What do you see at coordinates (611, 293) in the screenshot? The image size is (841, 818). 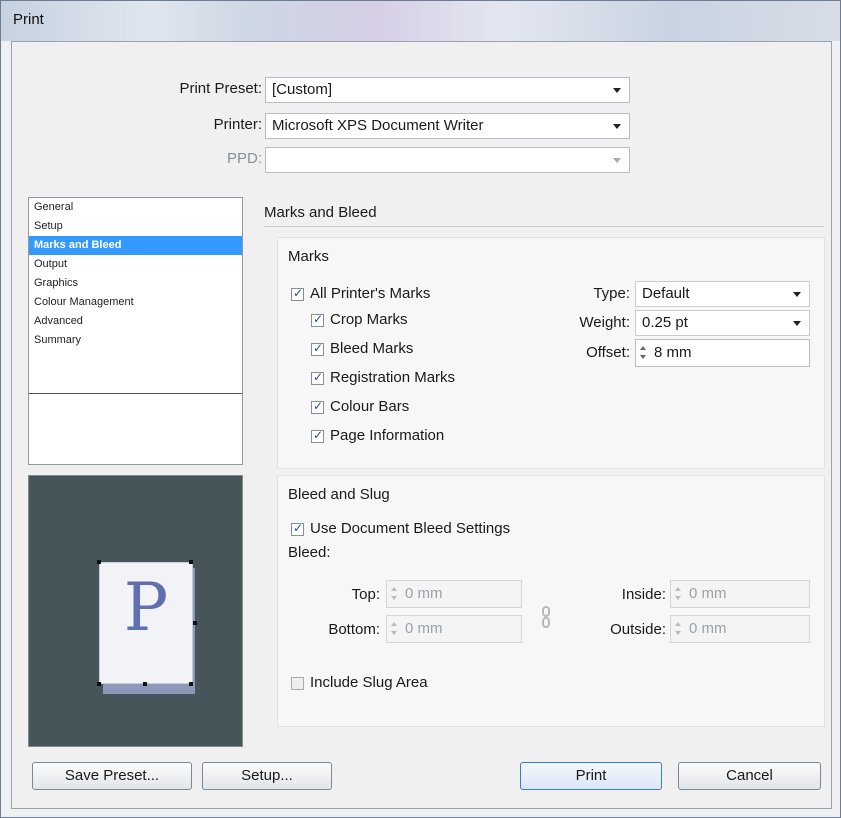 I see `type-label: Type:` at bounding box center [611, 293].